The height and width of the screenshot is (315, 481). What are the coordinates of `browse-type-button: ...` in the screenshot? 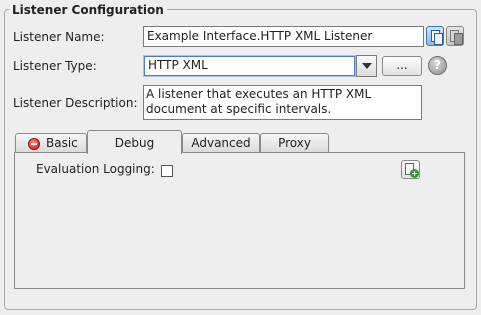 It's located at (402, 66).